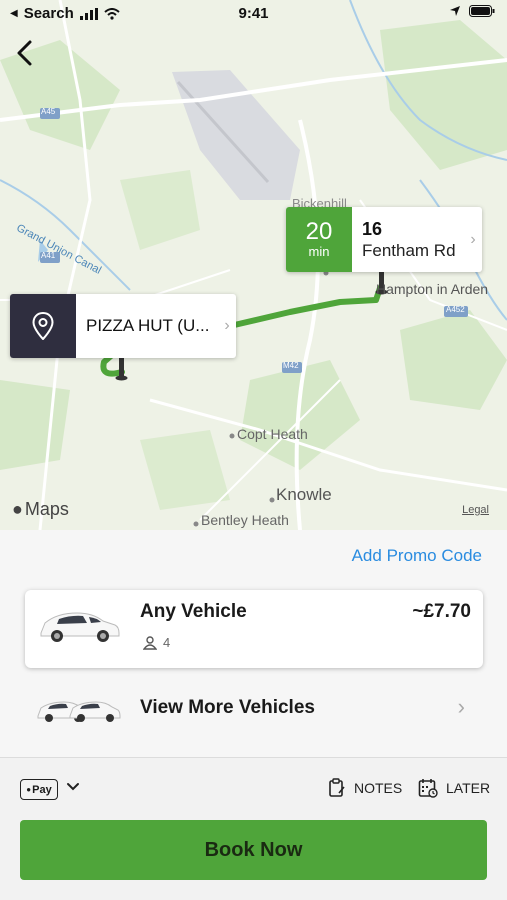  Describe the element at coordinates (25, 53) in the screenshot. I see `back-button` at that location.